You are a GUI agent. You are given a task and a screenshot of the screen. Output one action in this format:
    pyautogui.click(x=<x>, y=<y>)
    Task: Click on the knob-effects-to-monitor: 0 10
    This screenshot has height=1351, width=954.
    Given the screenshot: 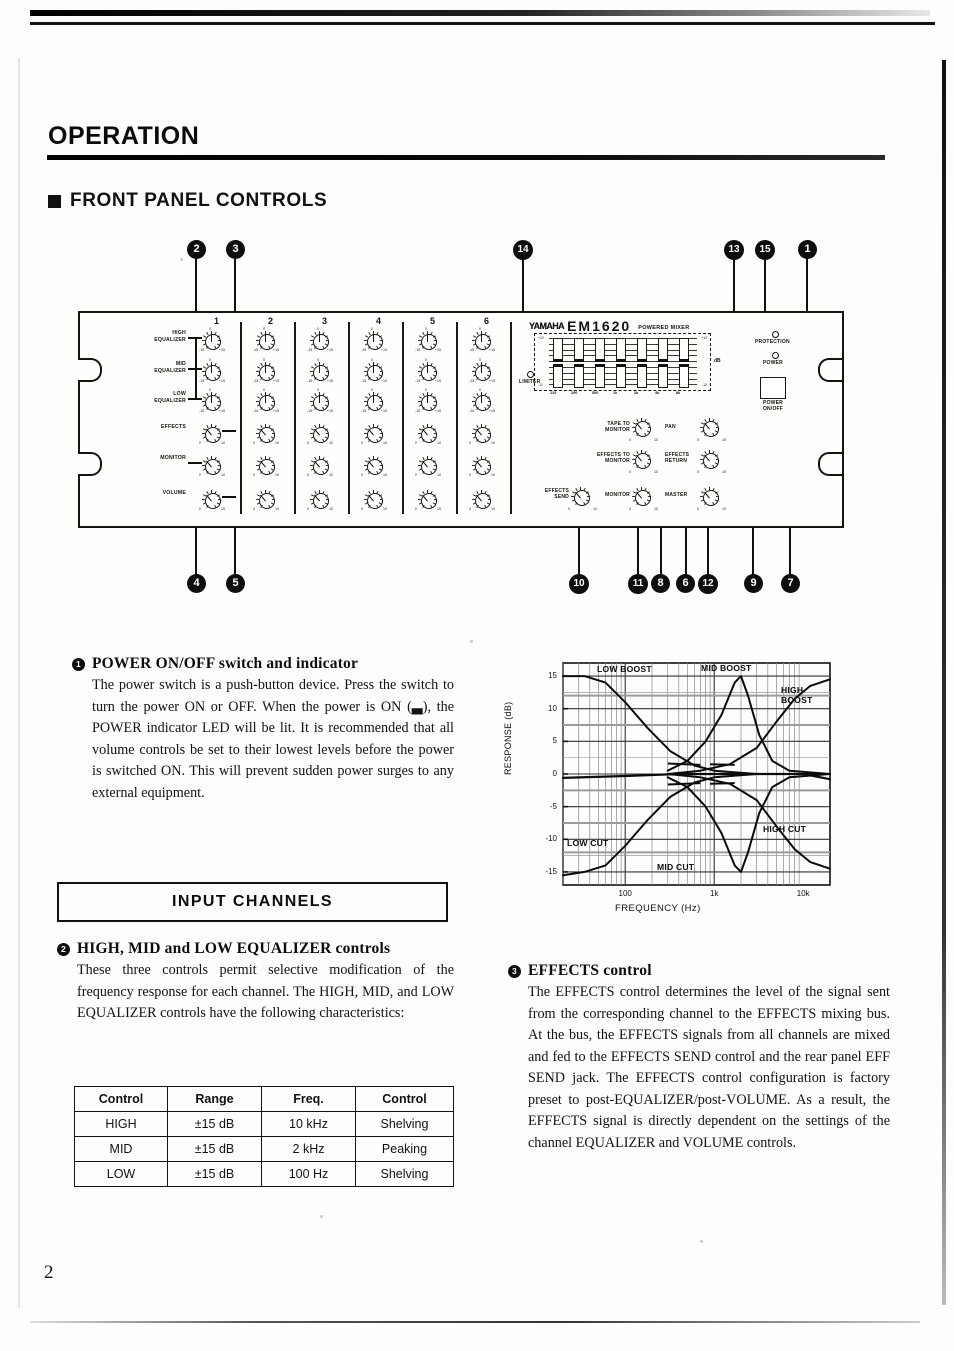 What is the action you would take?
    pyautogui.click(x=643, y=462)
    